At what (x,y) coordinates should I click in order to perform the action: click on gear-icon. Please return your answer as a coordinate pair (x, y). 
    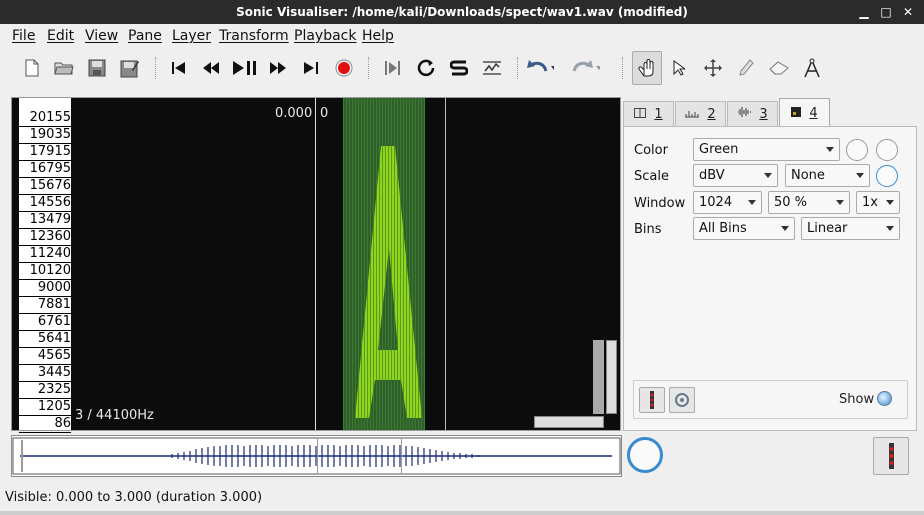
    Looking at the image, I should click on (682, 400).